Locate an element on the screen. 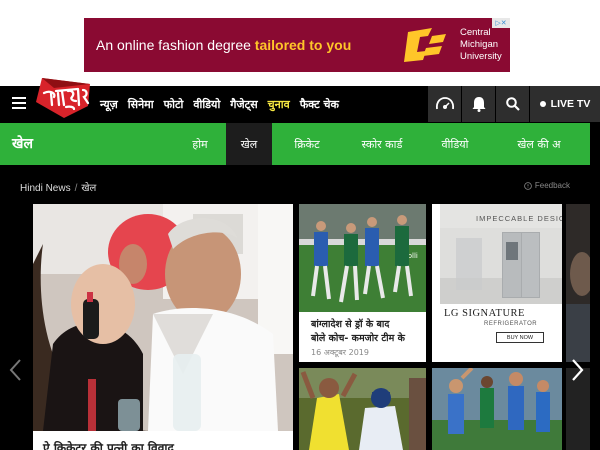 The image size is (600, 450). subnav-home: होम is located at coordinates (200, 144).